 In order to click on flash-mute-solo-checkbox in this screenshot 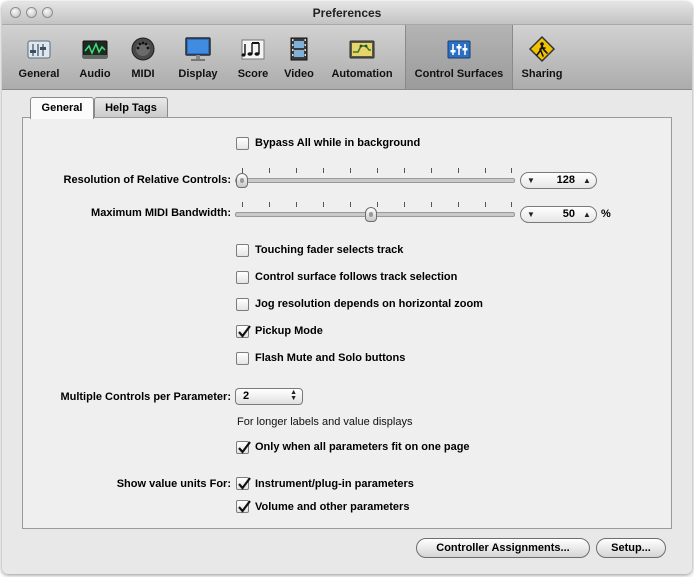, I will do `click(242, 358)`.